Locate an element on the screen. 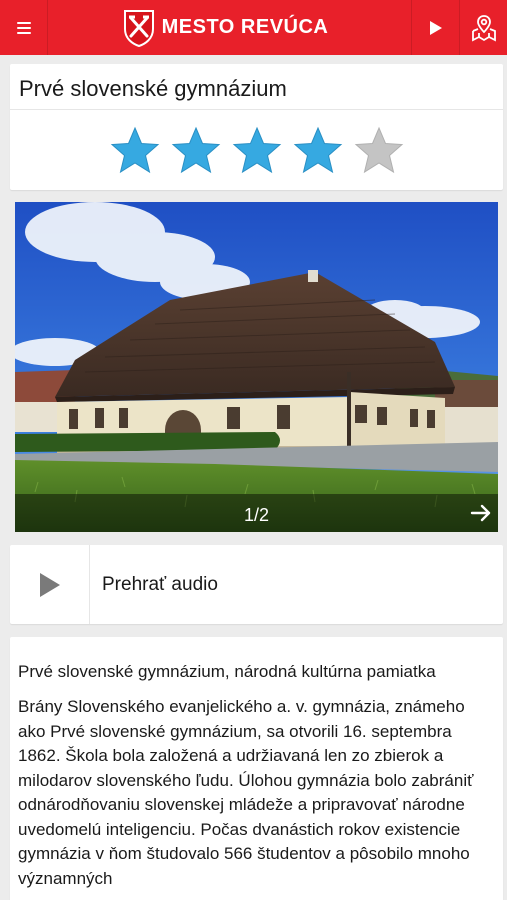 This screenshot has height=900, width=507. app-header: MESTO REVÚCA is located at coordinates (253, 27).